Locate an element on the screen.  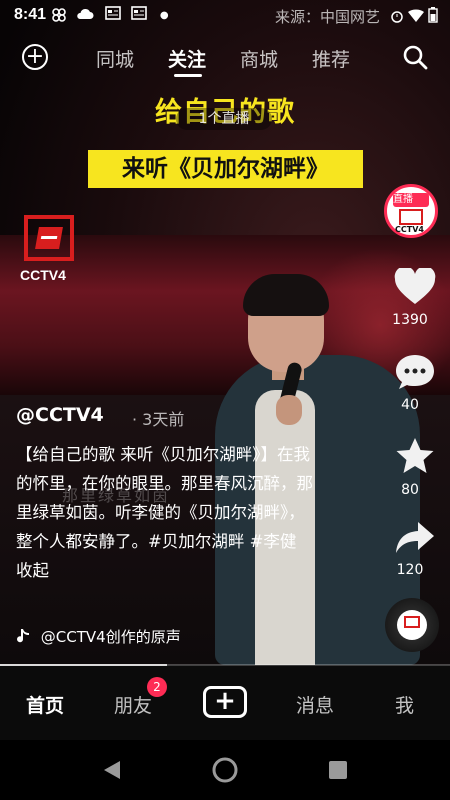
home-icon is located at coordinates (225, 770).